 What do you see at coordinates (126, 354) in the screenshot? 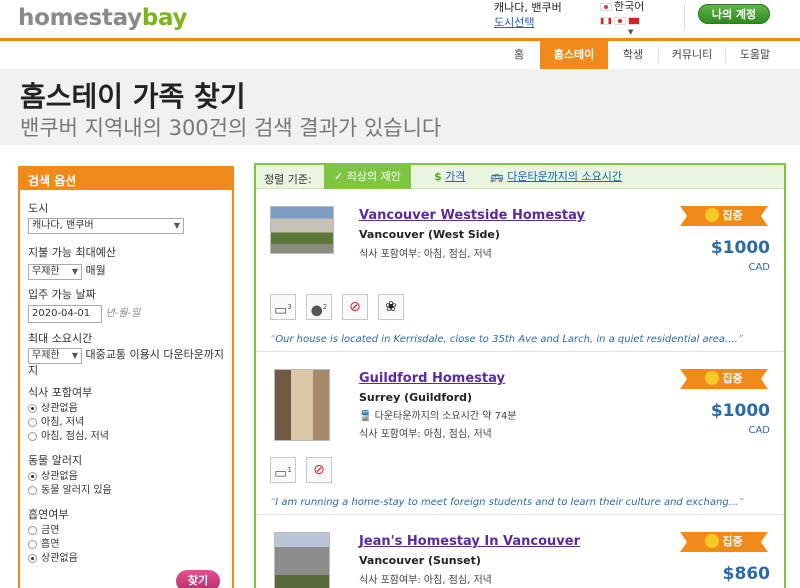
I see `commute-filter: 최대 소요시간 무제한 ▼ 대중교통 이용시 다운타운까지 지` at bounding box center [126, 354].